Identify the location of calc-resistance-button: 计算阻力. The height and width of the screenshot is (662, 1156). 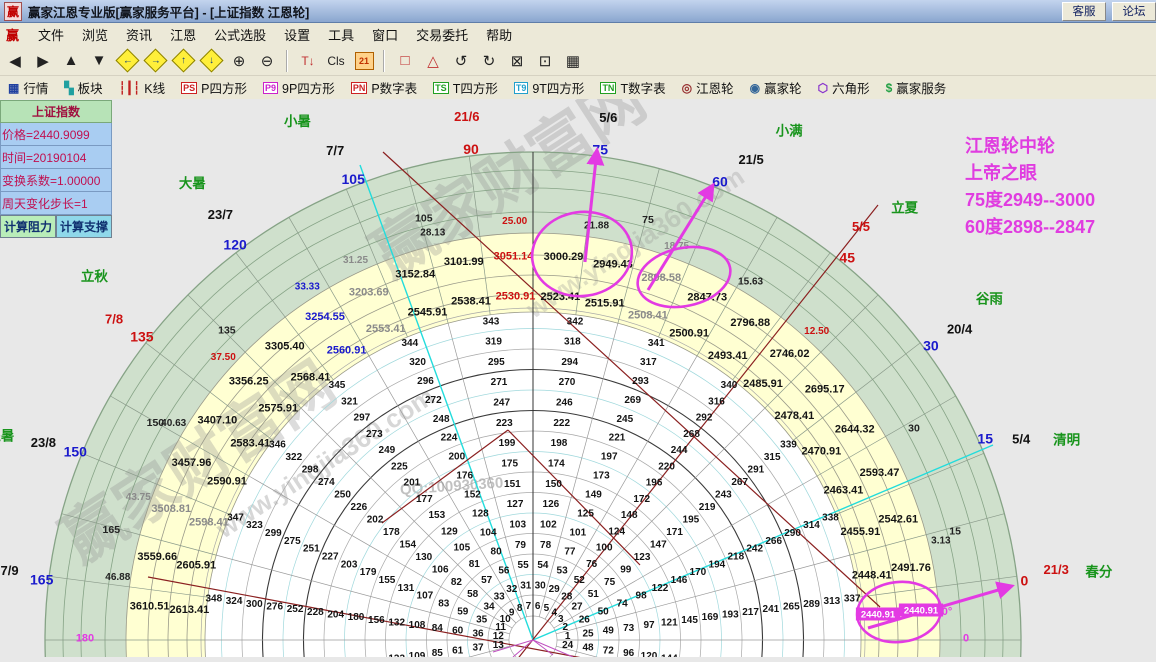
(28, 226).